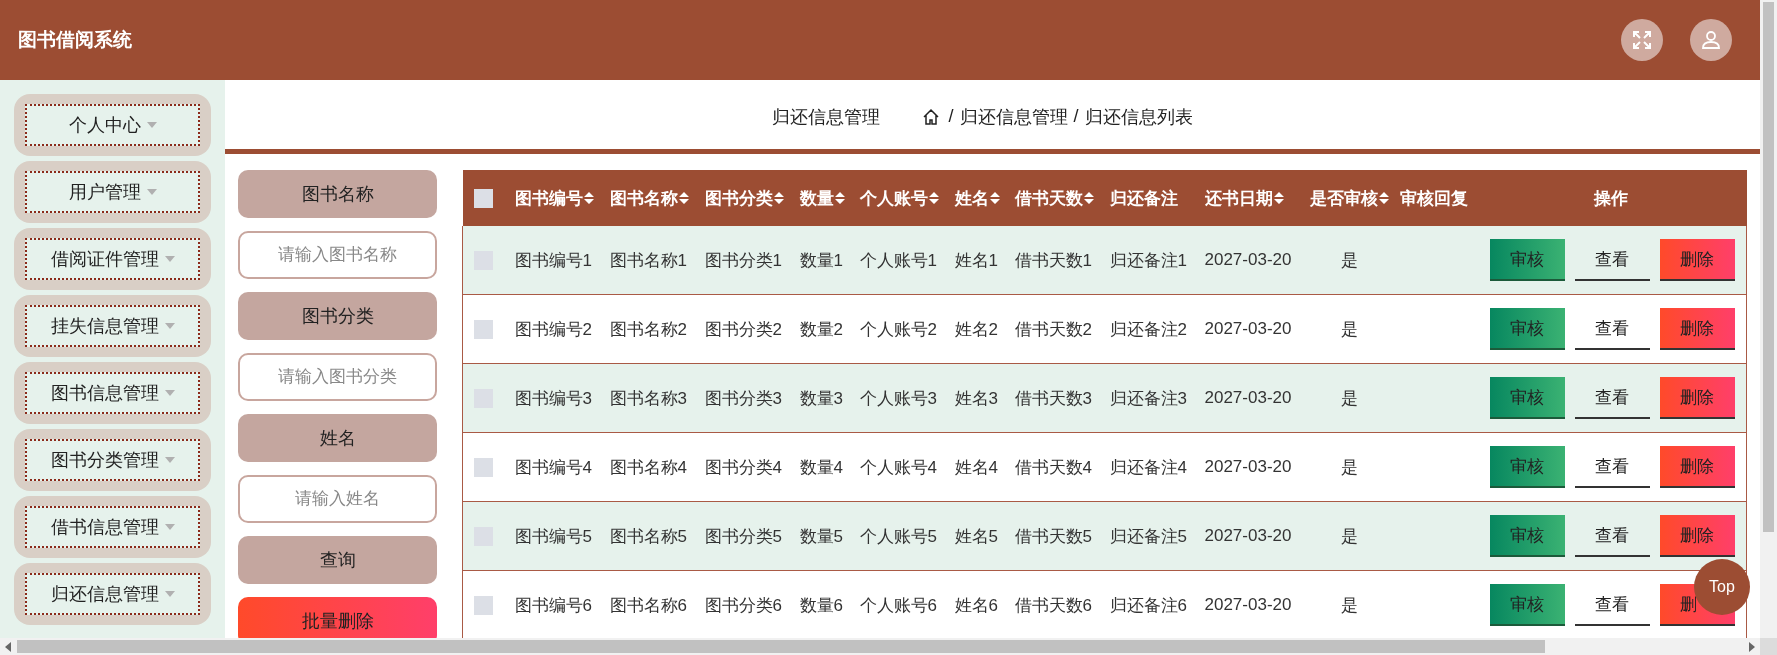 The height and width of the screenshot is (655, 1777). Describe the element at coordinates (822, 198) in the screenshot. I see `column-header: 数量` at that location.